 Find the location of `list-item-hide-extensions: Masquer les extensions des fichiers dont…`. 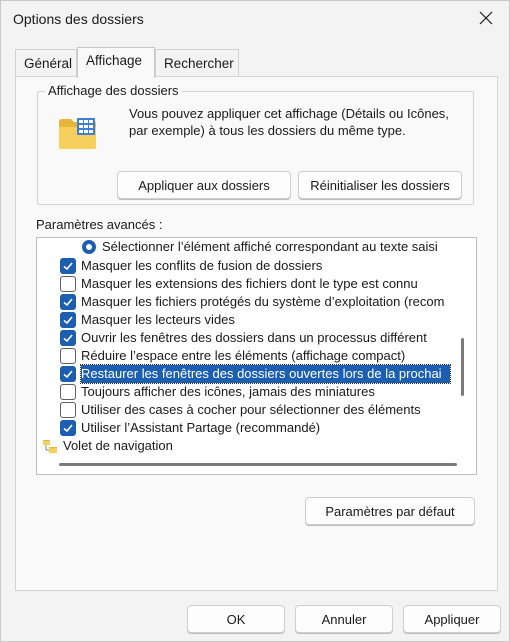

list-item-hide-extensions: Masquer les extensions des fichiers dont… is located at coordinates (256, 284).